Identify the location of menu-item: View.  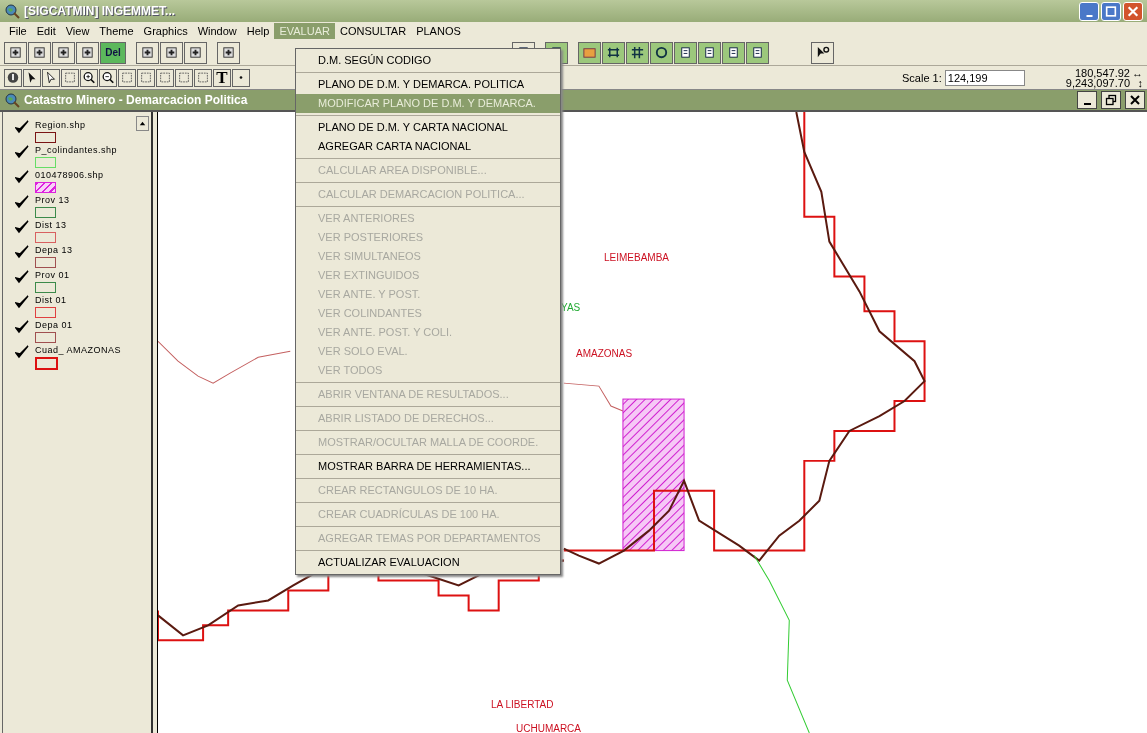
(77, 31).